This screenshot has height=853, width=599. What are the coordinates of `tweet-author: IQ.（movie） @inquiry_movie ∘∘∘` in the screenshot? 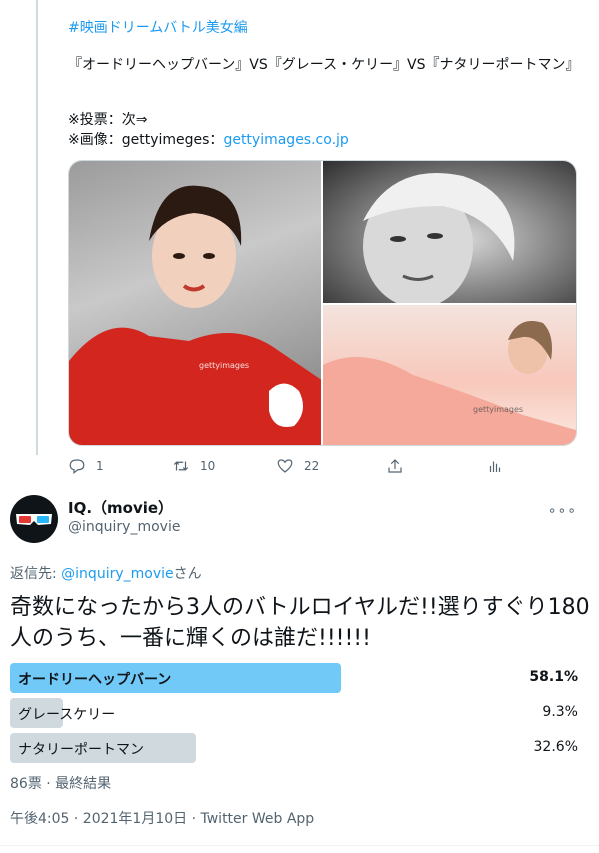 It's located at (299, 522).